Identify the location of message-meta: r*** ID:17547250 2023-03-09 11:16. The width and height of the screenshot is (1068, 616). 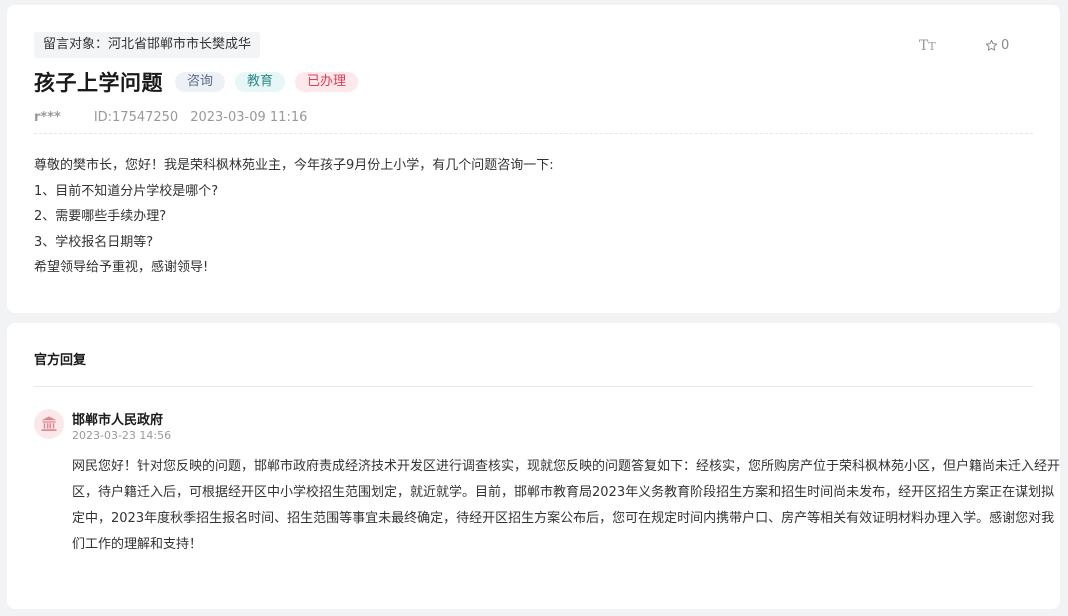
(170, 117).